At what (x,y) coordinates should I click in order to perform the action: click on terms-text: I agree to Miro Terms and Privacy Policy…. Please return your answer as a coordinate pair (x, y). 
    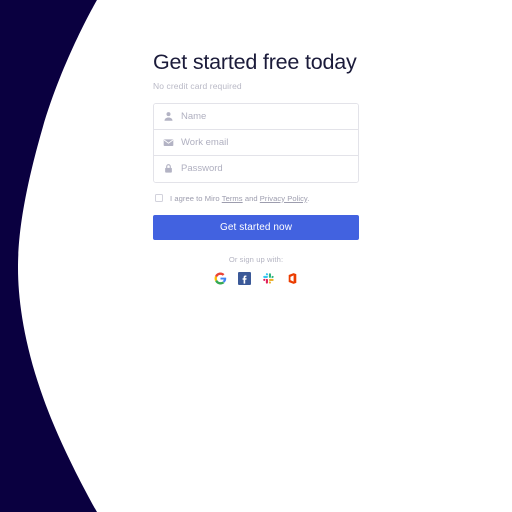
    Looking at the image, I should click on (239, 198).